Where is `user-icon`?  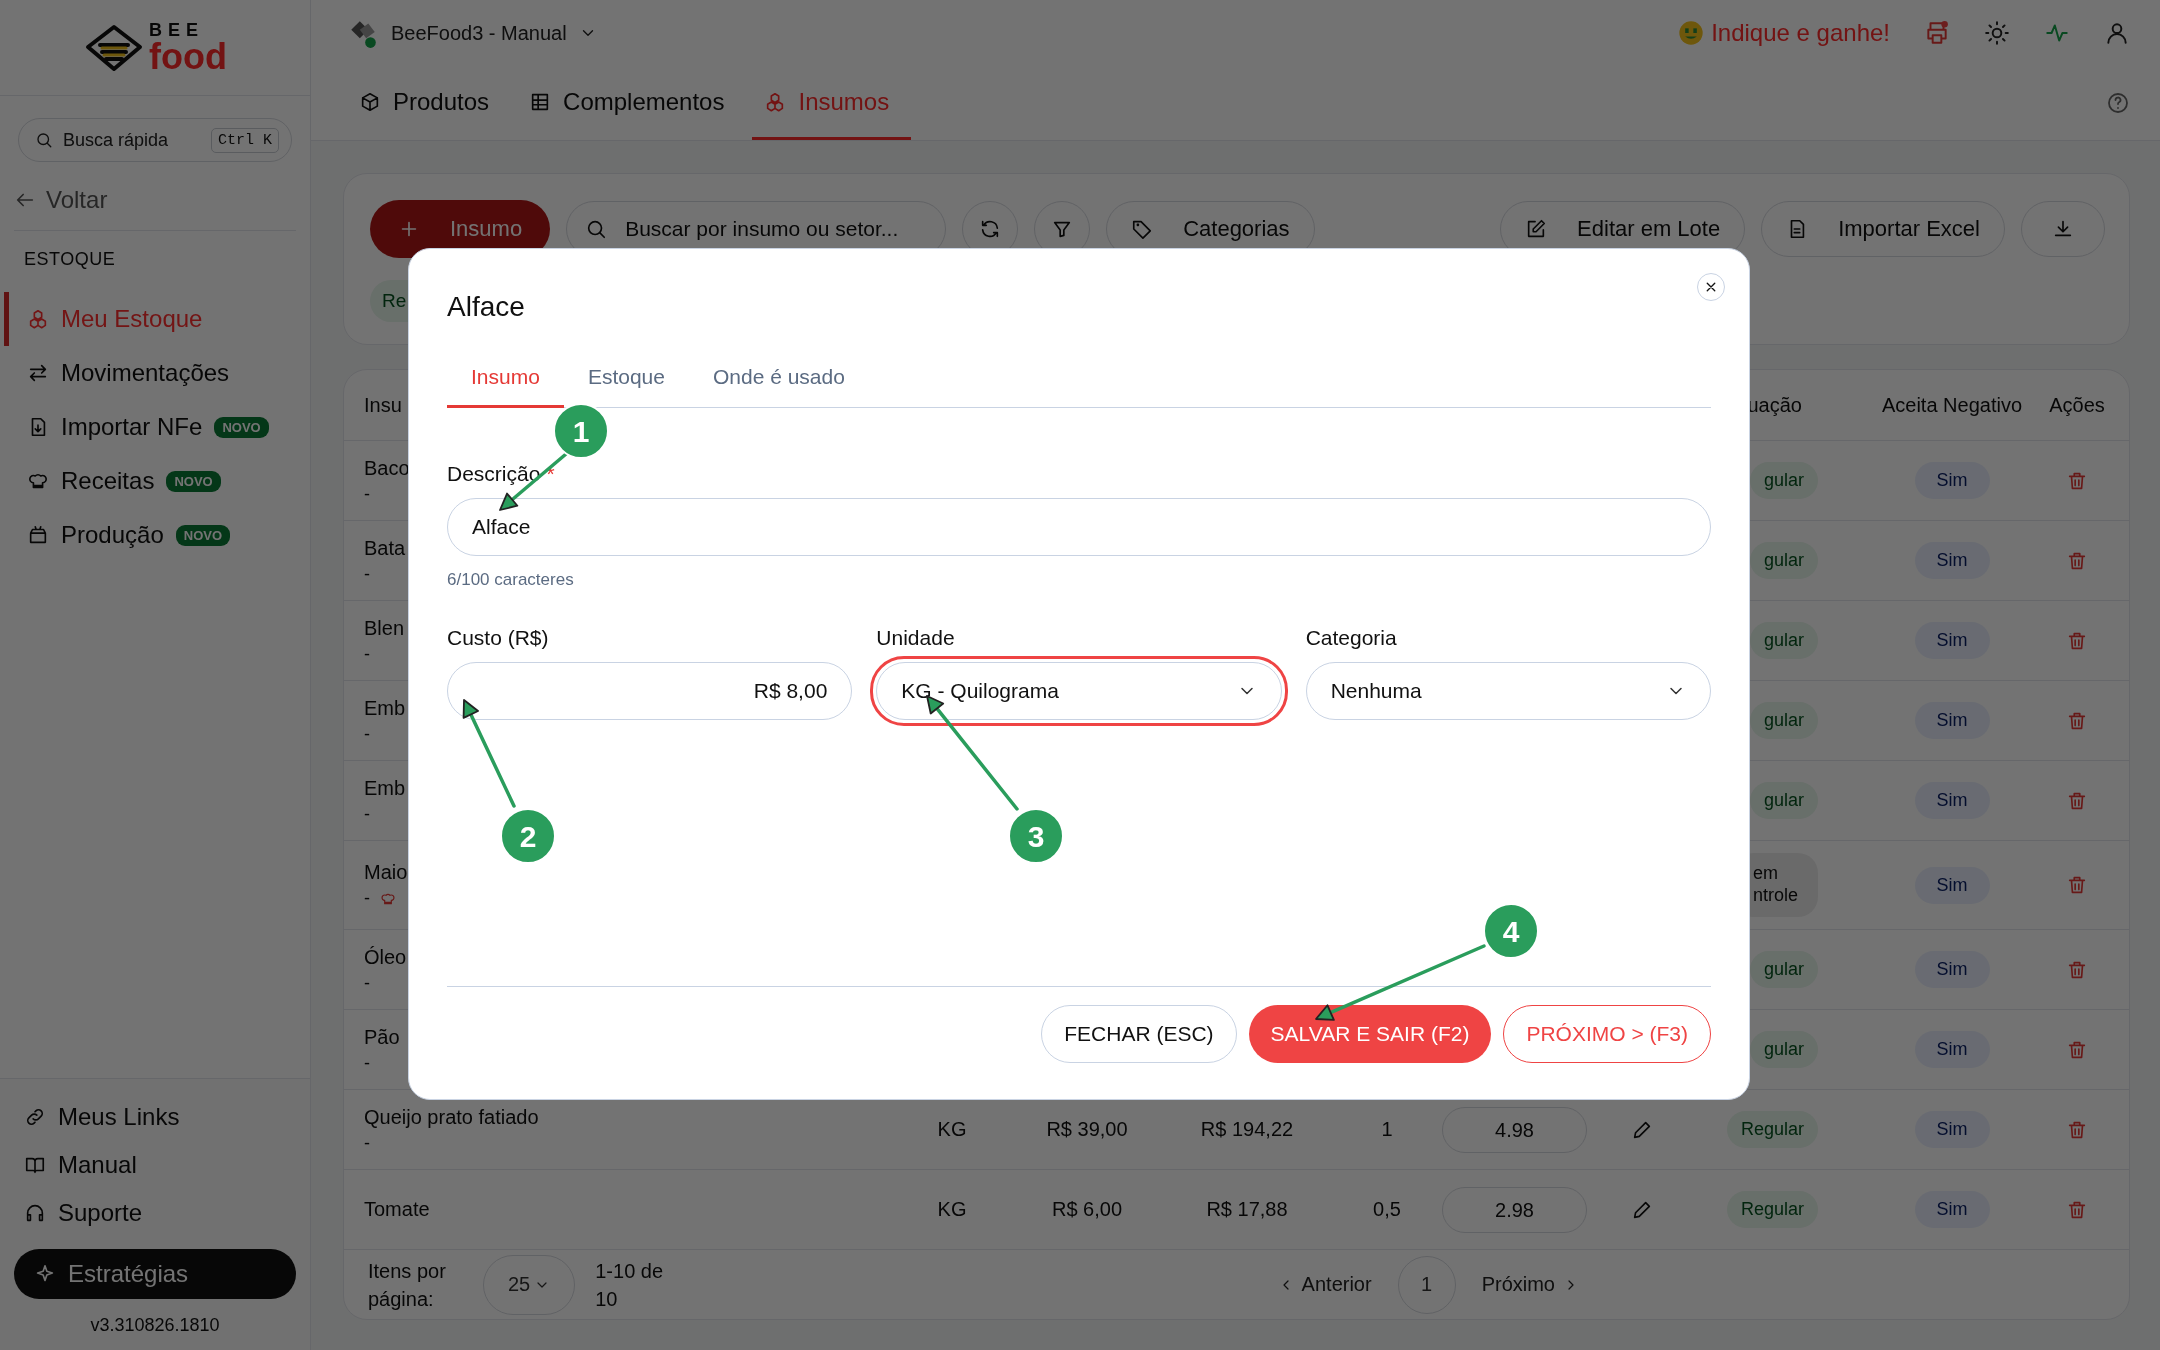
user-icon is located at coordinates (2117, 33).